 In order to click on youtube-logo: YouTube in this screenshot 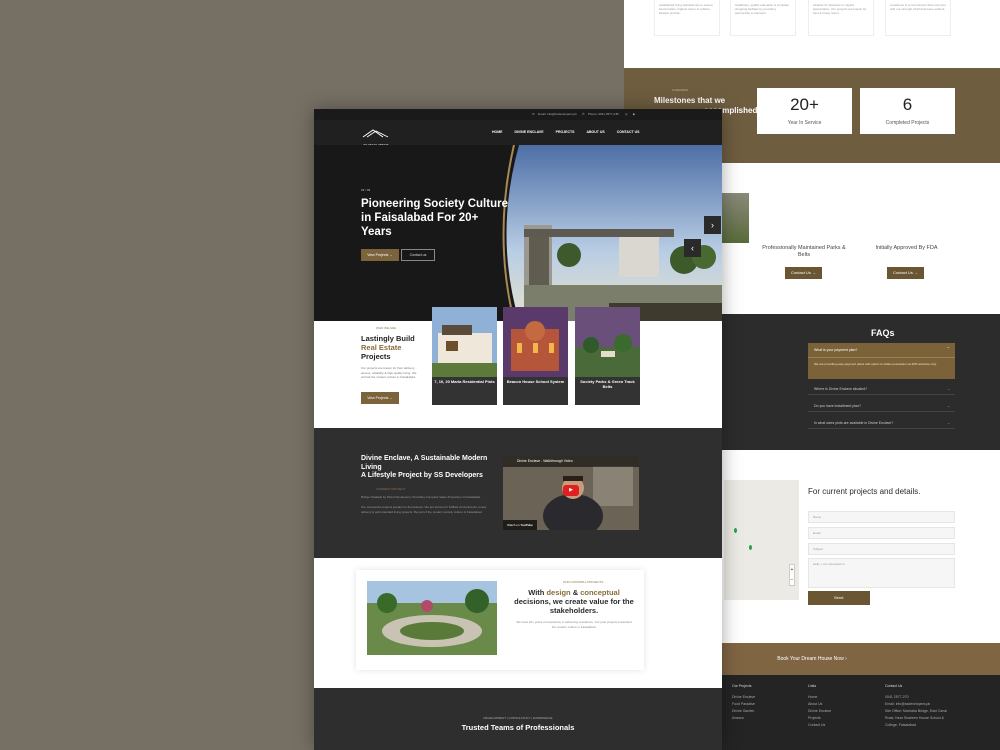, I will do `click(526, 525)`.